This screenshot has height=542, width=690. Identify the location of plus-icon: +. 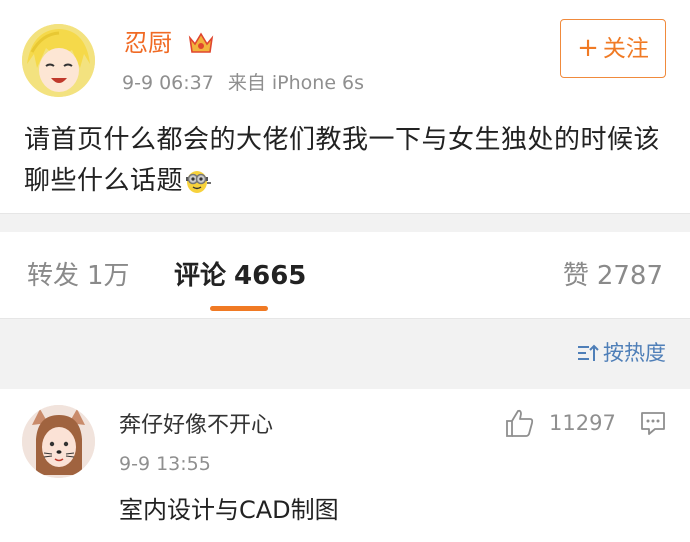
(588, 48).